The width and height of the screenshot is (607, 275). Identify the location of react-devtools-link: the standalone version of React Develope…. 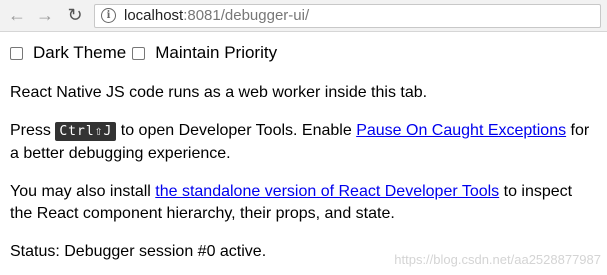
(327, 191).